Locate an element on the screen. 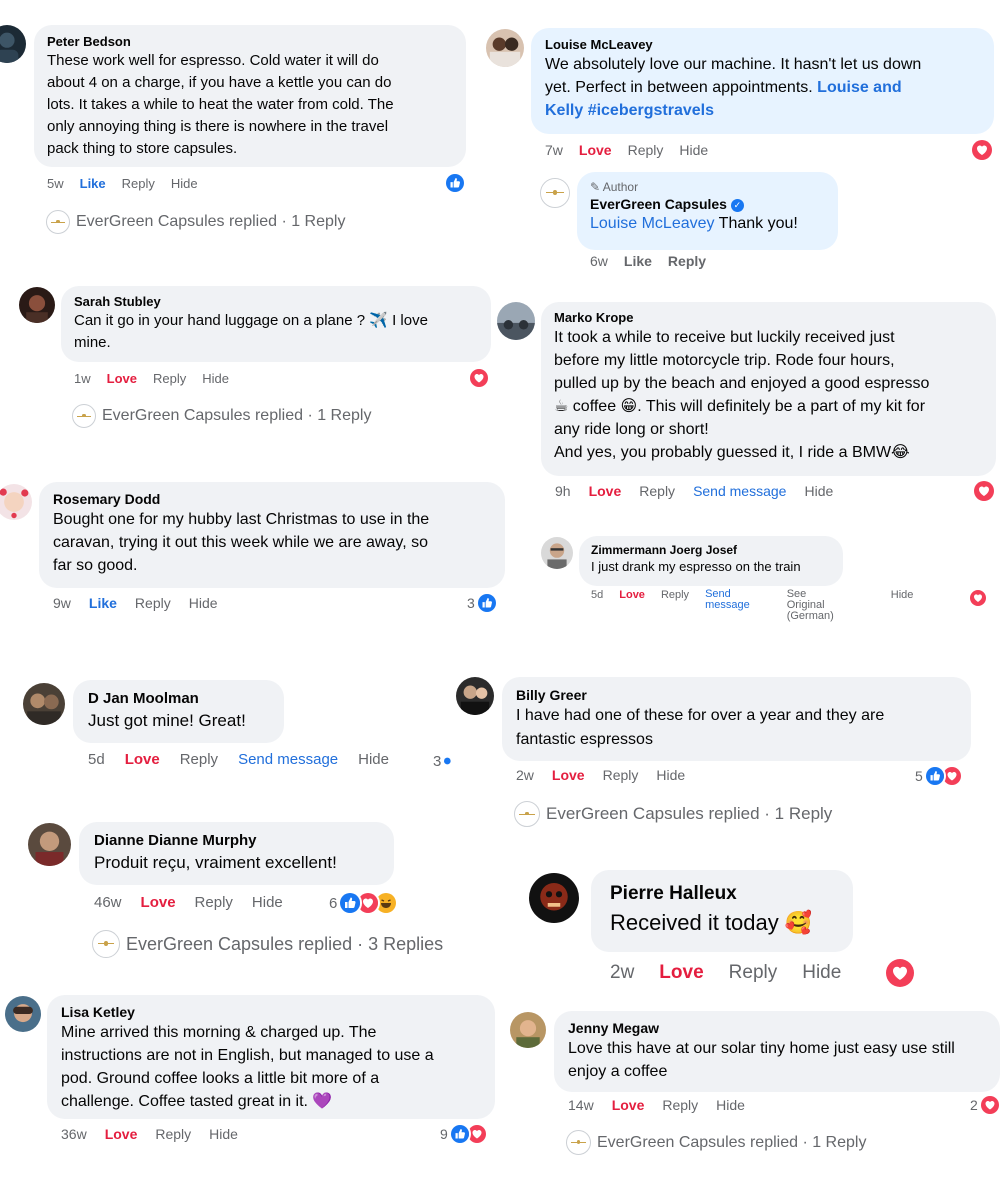 Image resolution: width=1000 pixels, height=1200 pixels. timestamp: 7w is located at coordinates (554, 150).